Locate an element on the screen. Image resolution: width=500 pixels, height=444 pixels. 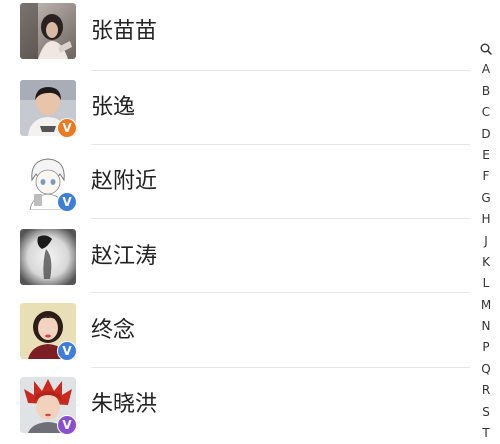
index-letter-l: L is located at coordinates (486, 283).